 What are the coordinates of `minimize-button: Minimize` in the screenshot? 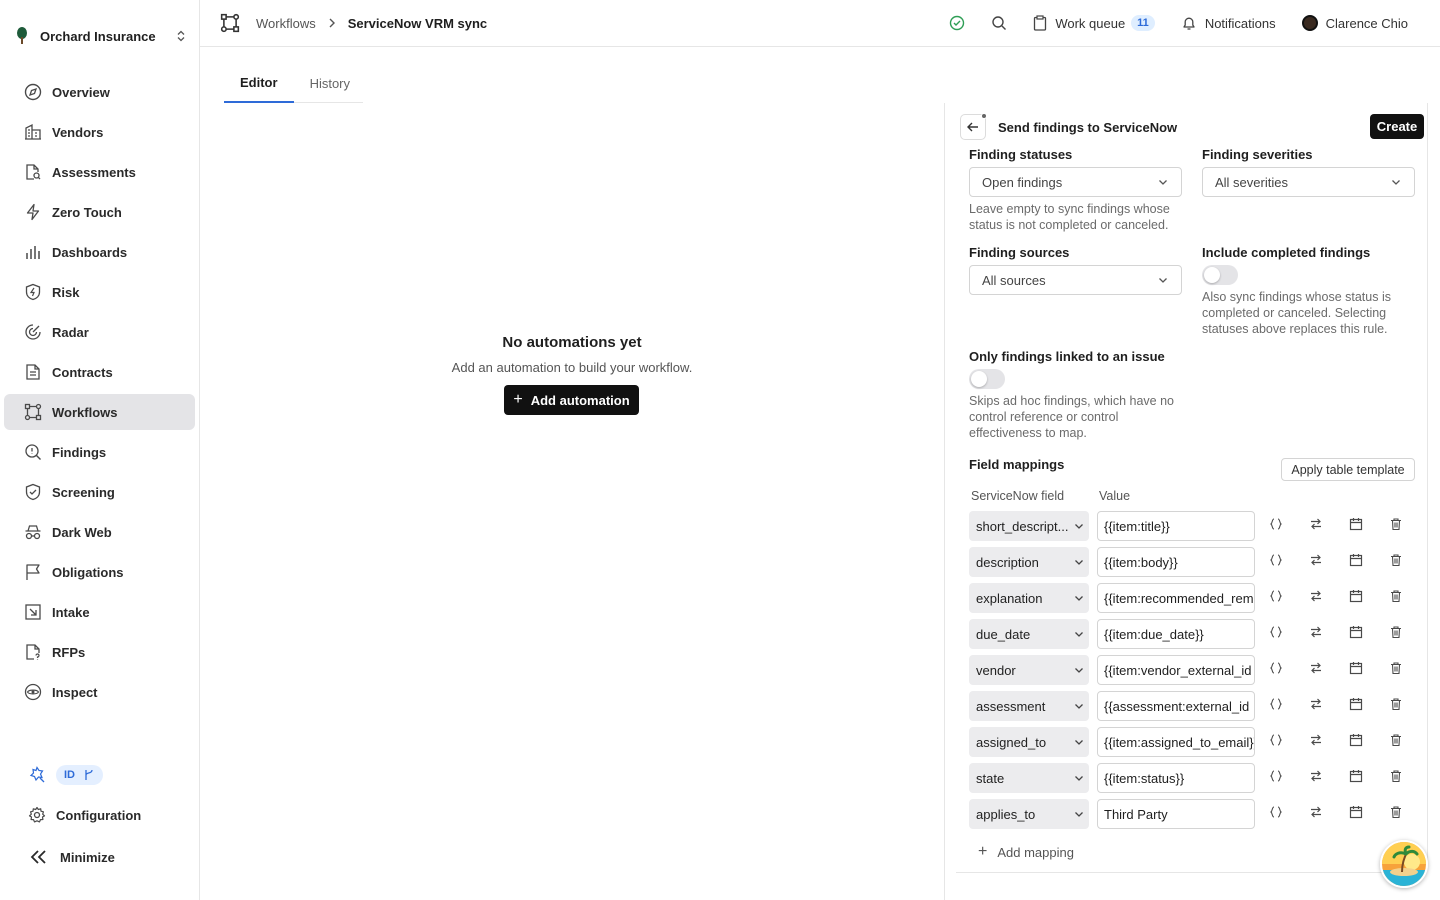 It's located at (71, 857).